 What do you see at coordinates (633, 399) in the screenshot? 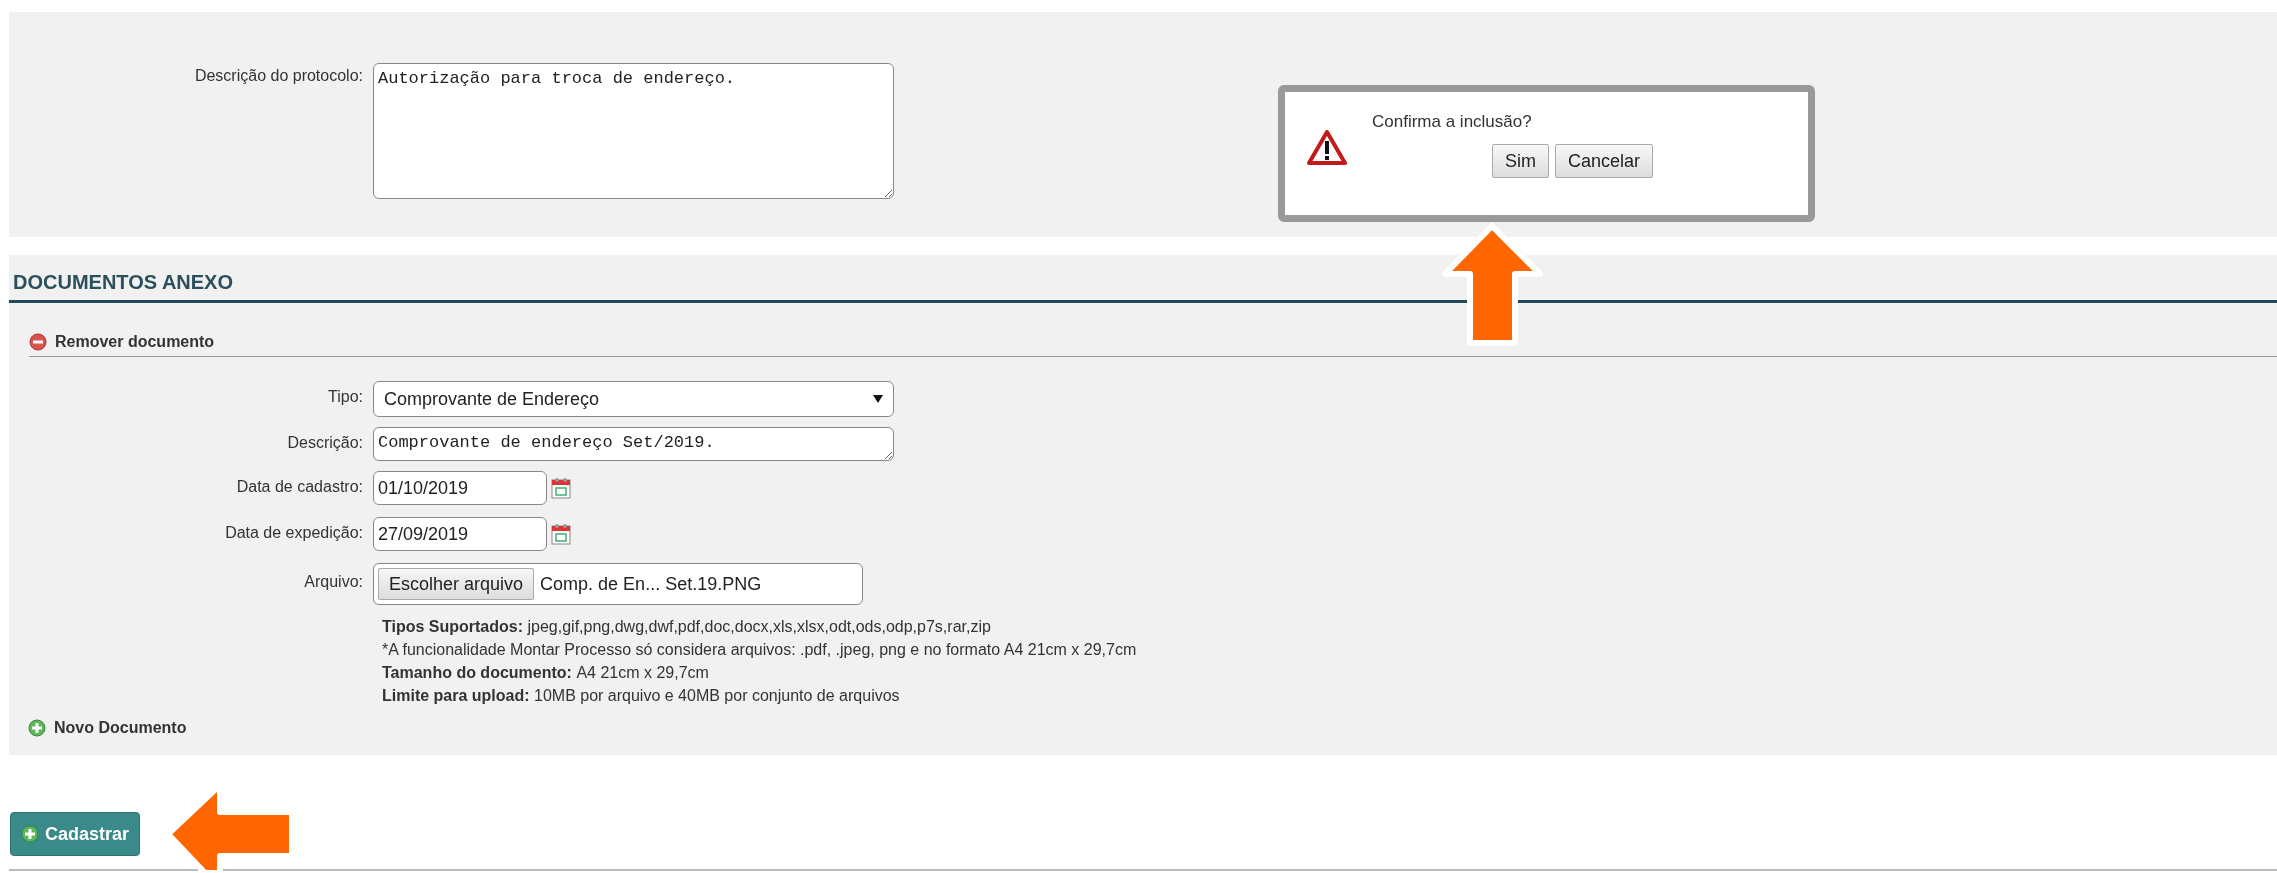
I see `type-select: Comprovante de Endereço` at bounding box center [633, 399].